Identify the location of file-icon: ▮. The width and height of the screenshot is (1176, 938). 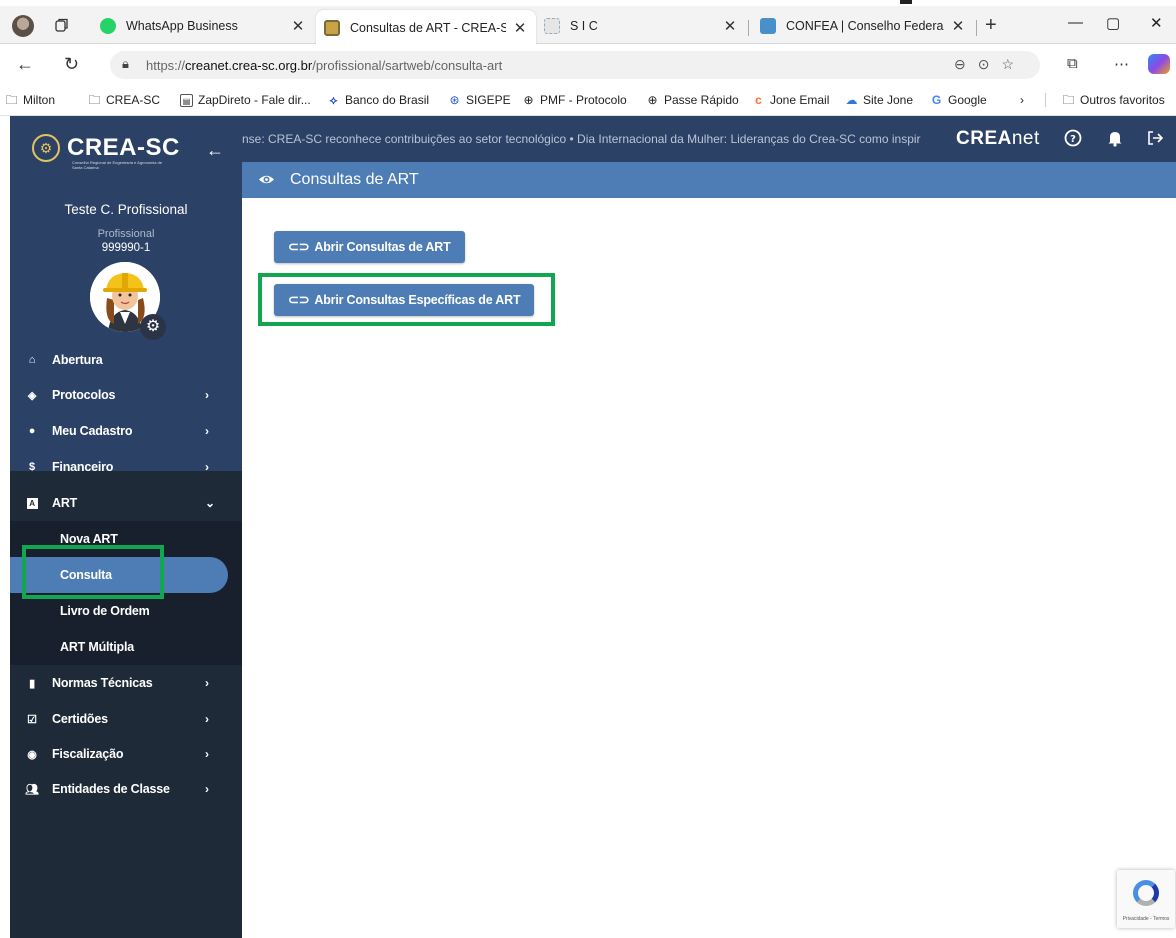
(32, 683).